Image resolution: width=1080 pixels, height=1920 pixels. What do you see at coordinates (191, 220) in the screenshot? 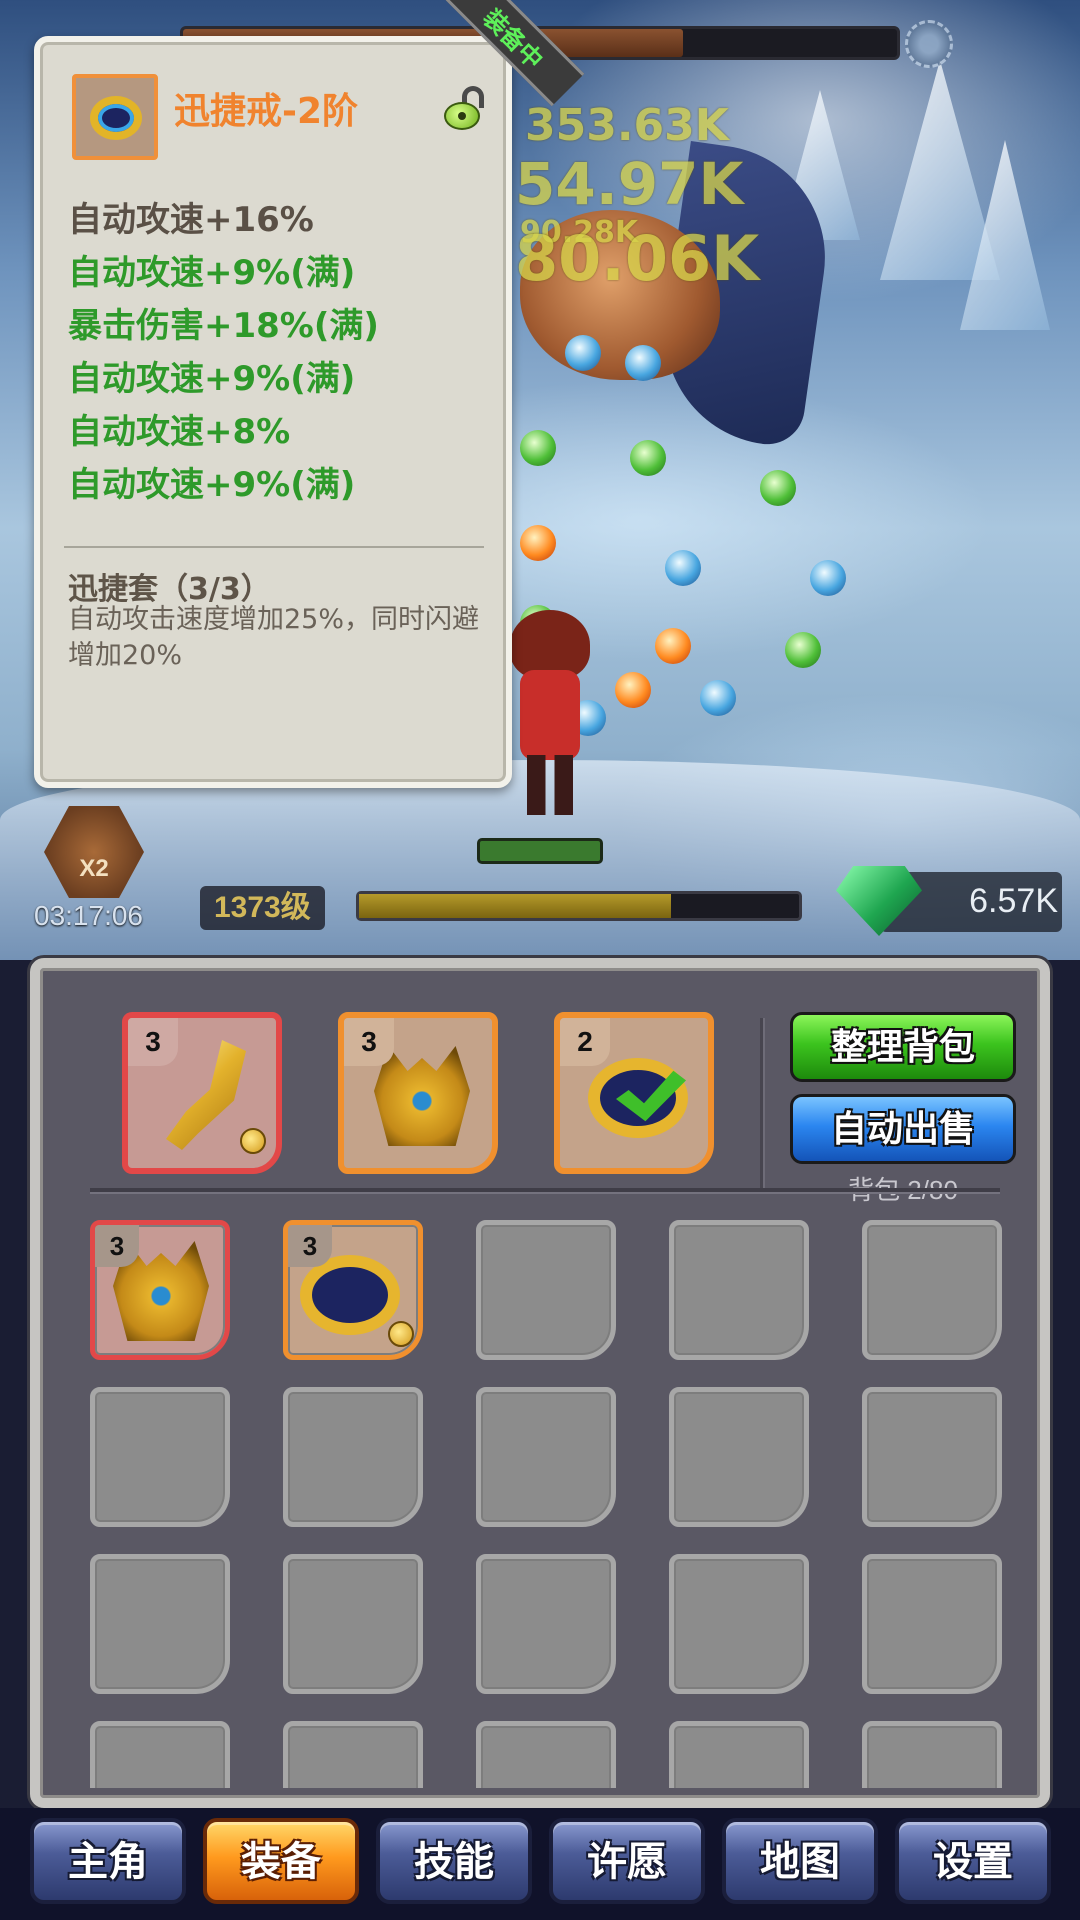
I see `stat-line: 自动攻速+16%` at bounding box center [191, 220].